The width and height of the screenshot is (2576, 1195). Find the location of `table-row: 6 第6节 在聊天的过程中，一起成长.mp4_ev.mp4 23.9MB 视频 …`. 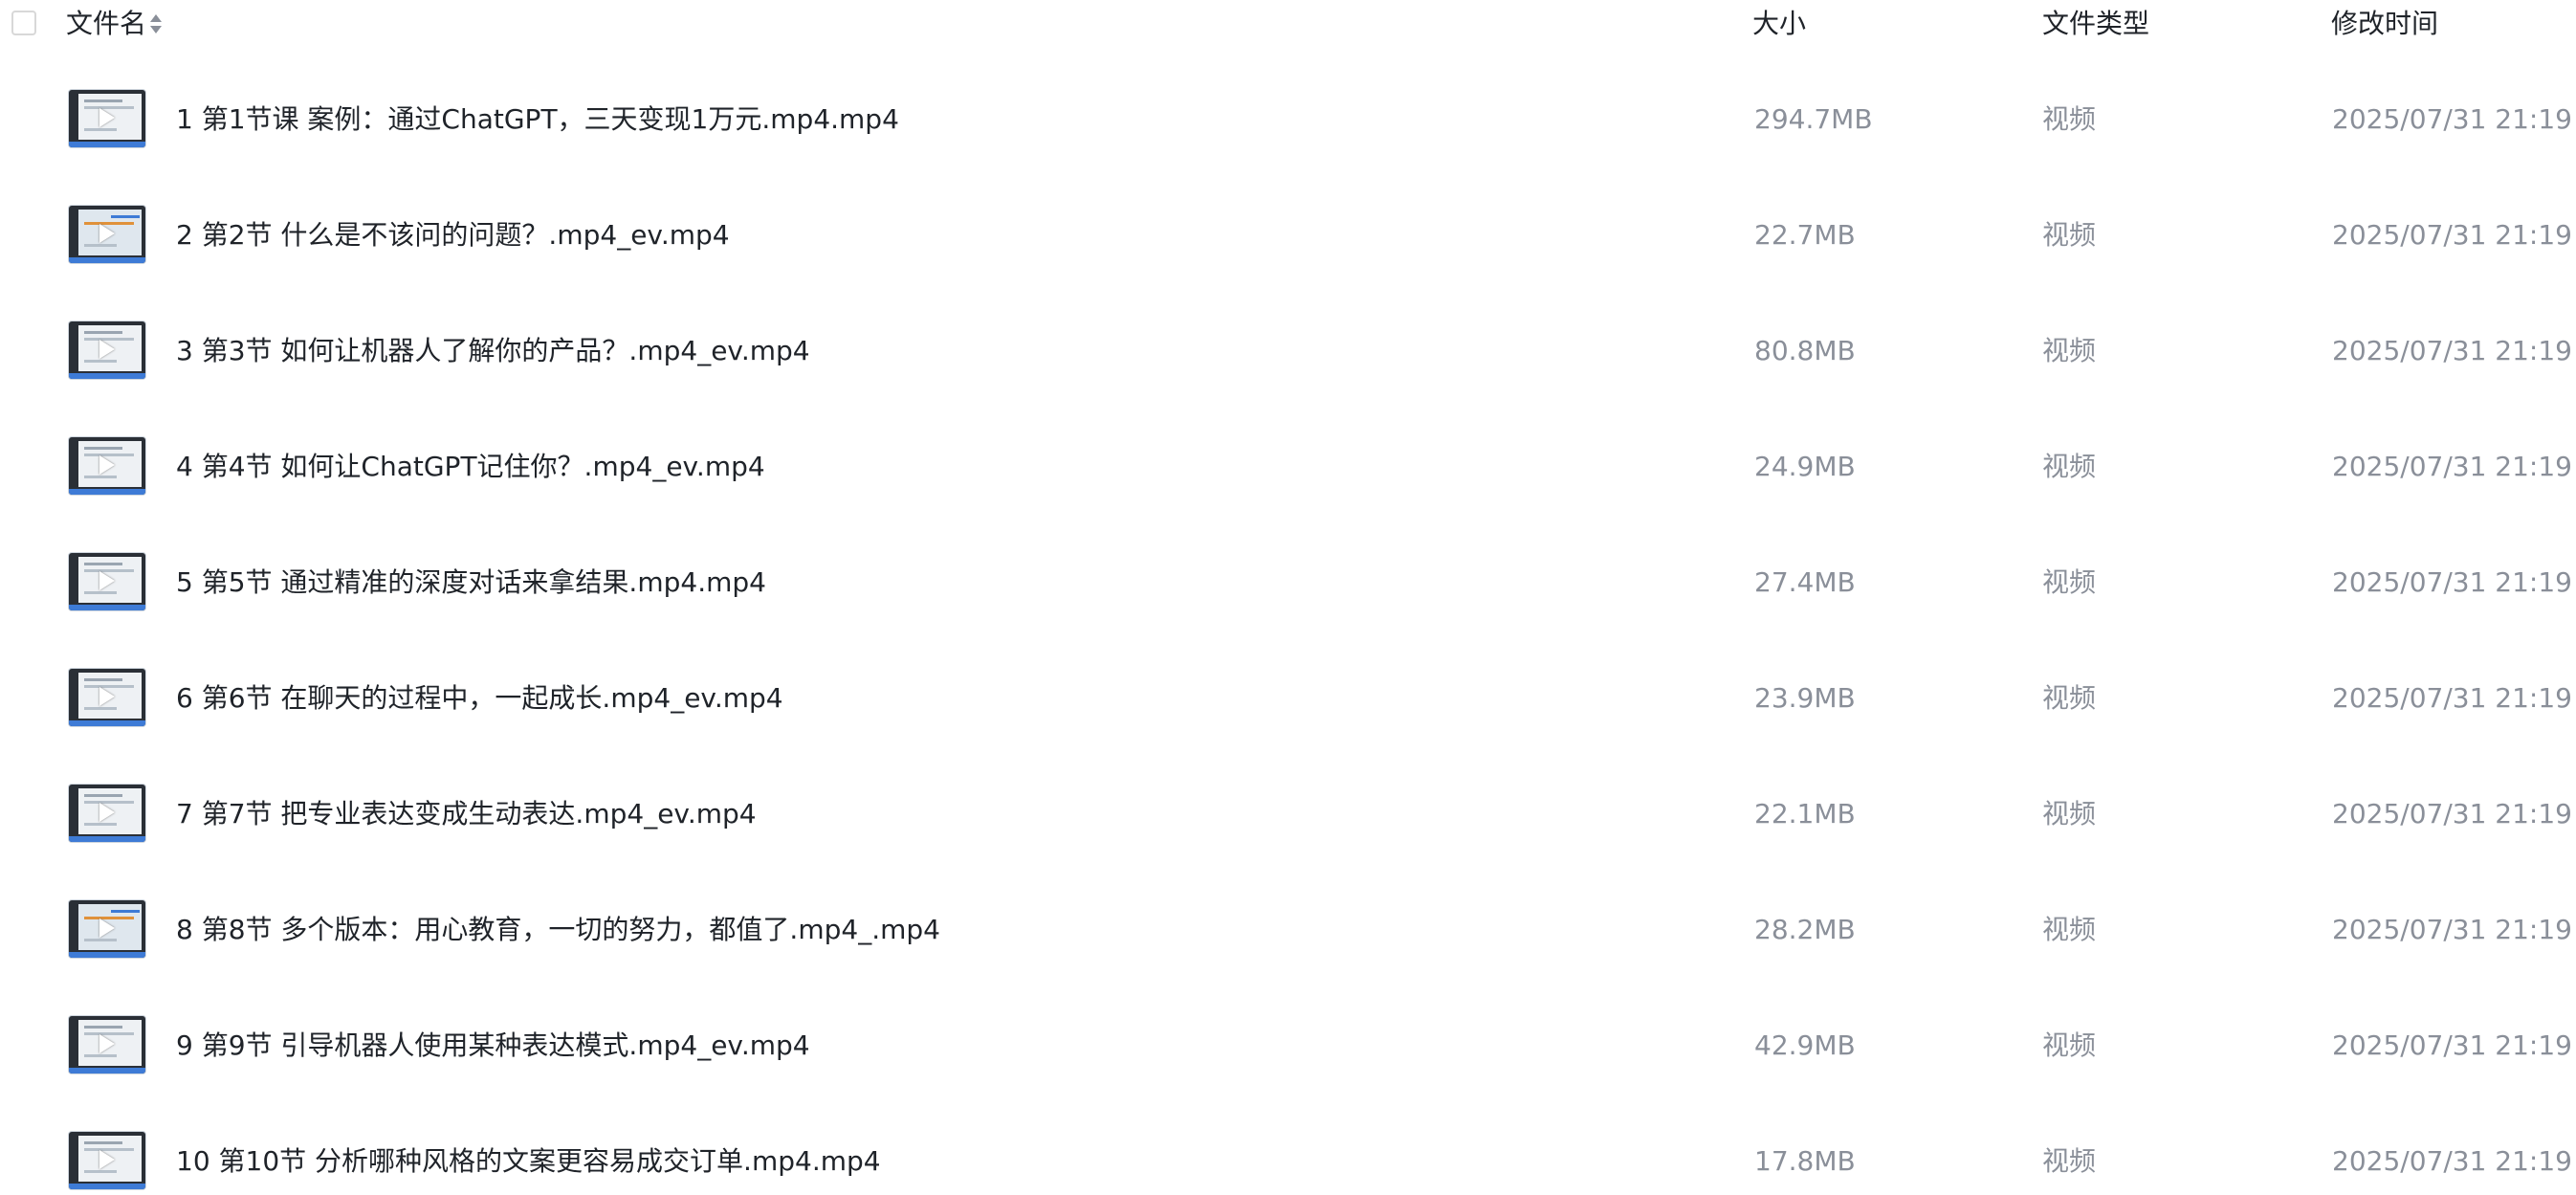

table-row: 6 第6节 在聊天的过程中，一起成长.mp4_ev.mp4 23.9MB 视频 … is located at coordinates (1288, 698).